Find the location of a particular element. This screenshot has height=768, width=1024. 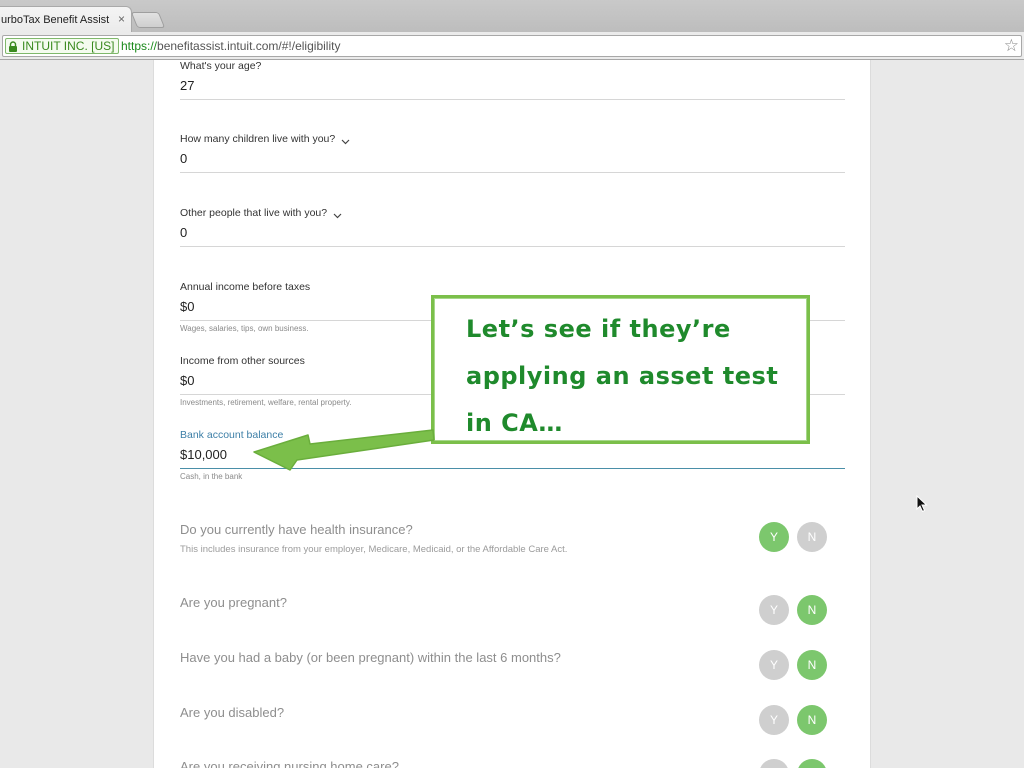

age-field: What's your age? 27 is located at coordinates (512, 80).